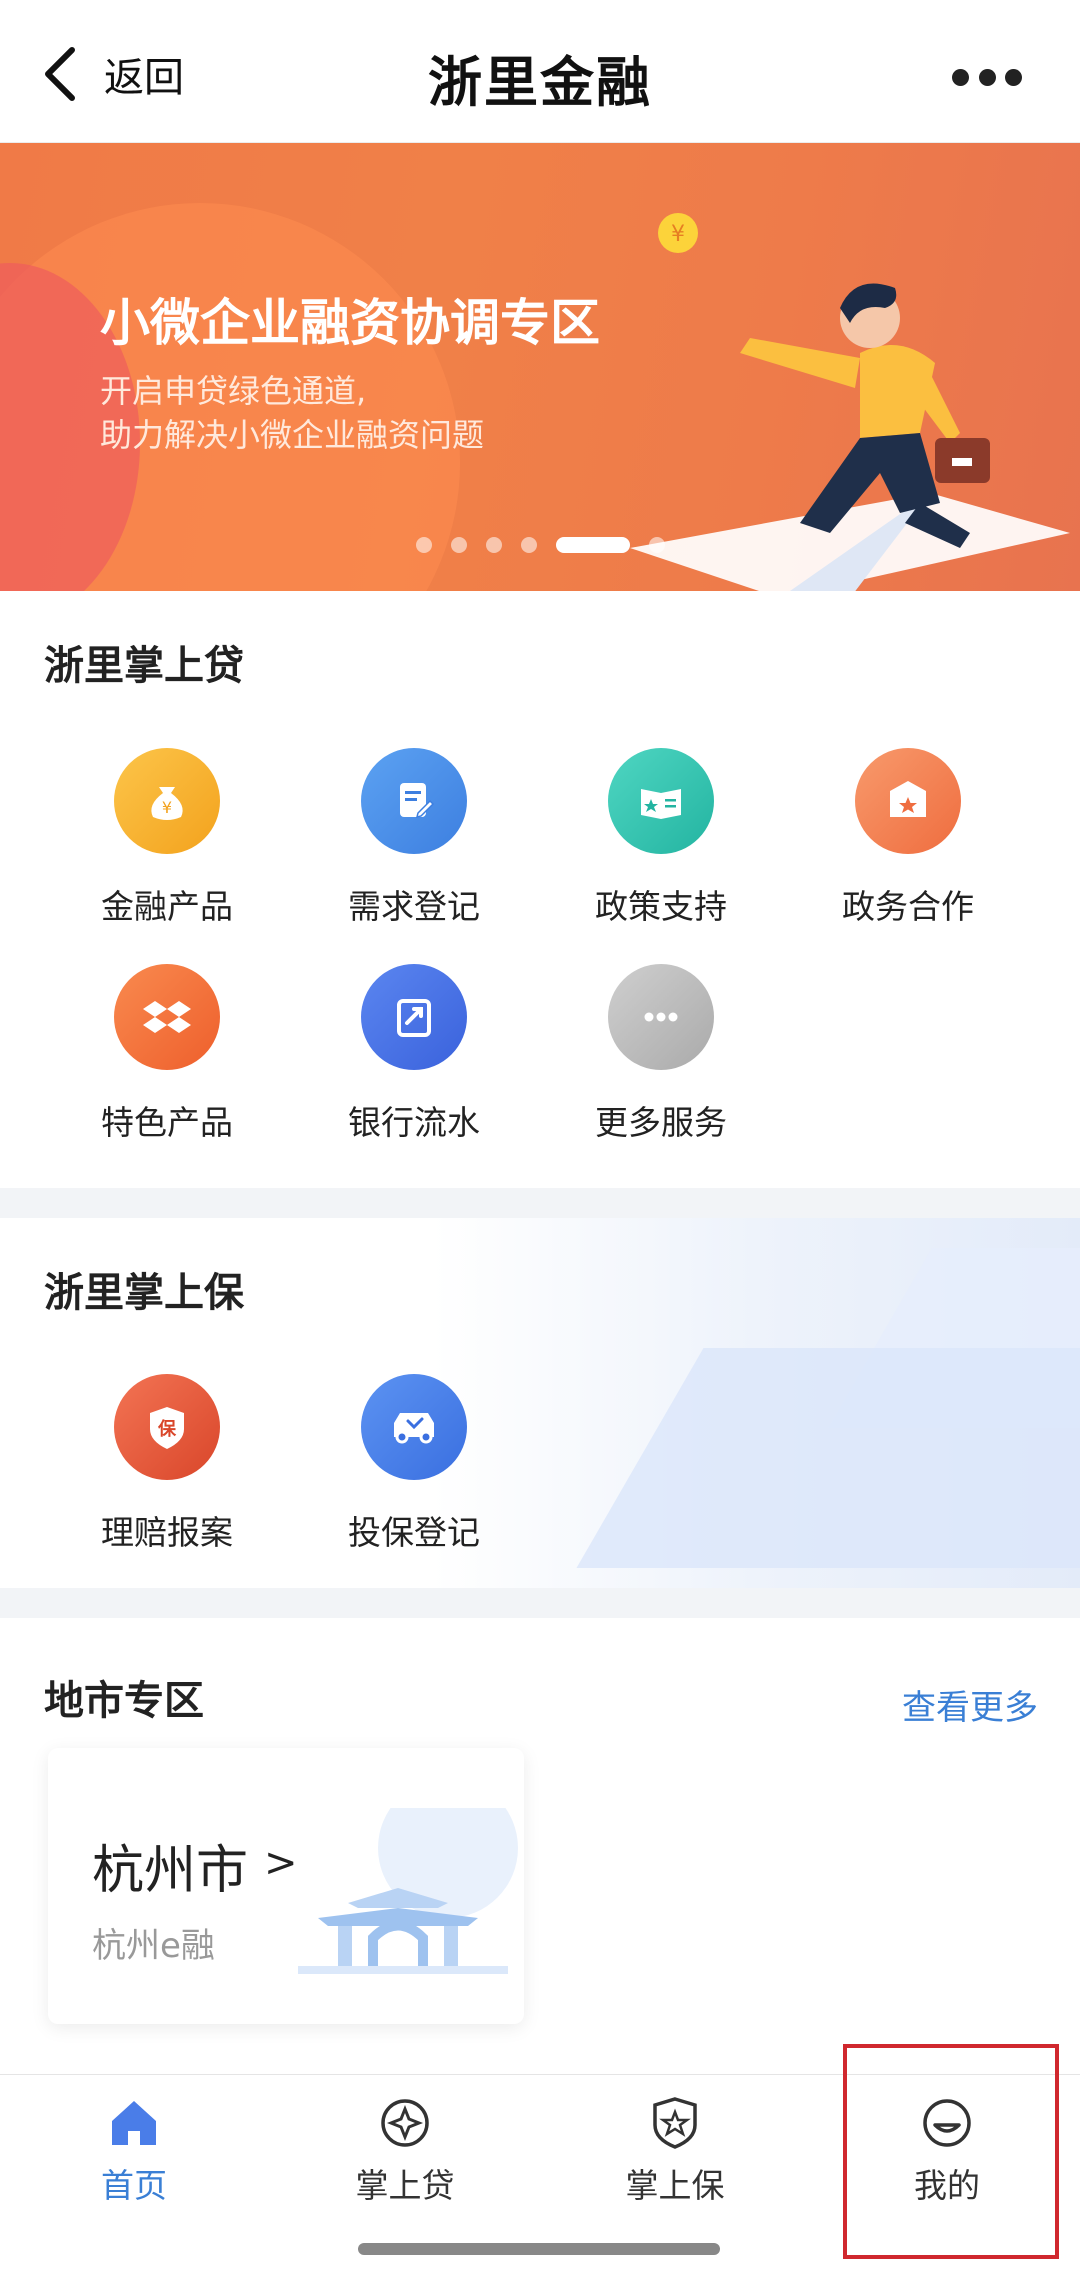 The width and height of the screenshot is (1080, 2284). What do you see at coordinates (970, 1704) in the screenshot?
I see `view-more-link: 查看更多` at bounding box center [970, 1704].